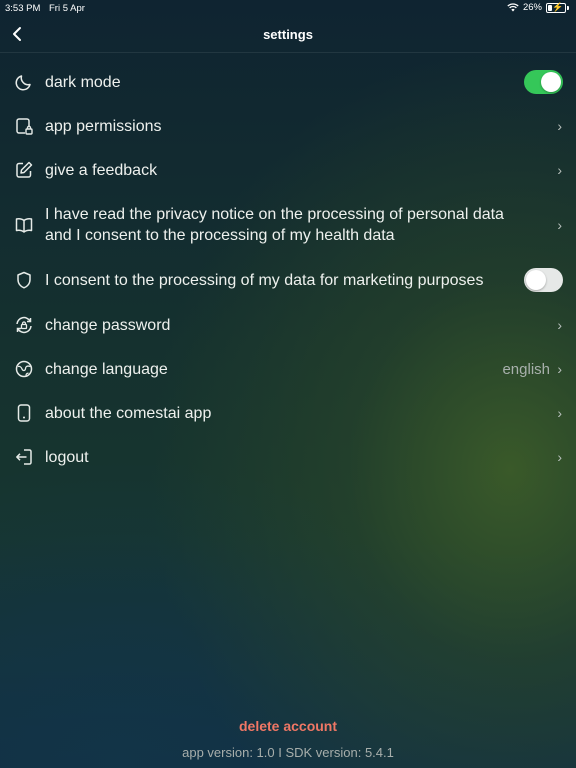  I want to click on marketing-toggle, so click(543, 280).